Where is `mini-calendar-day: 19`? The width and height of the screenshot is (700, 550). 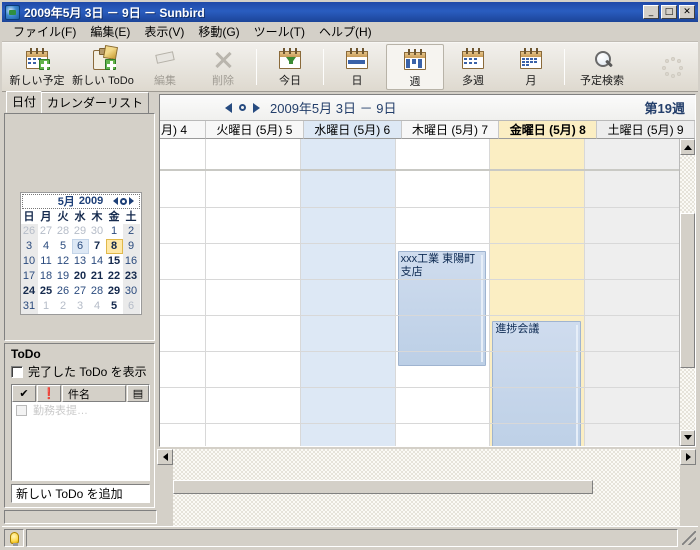
mini-calendar-day: 19 is located at coordinates (63, 276).